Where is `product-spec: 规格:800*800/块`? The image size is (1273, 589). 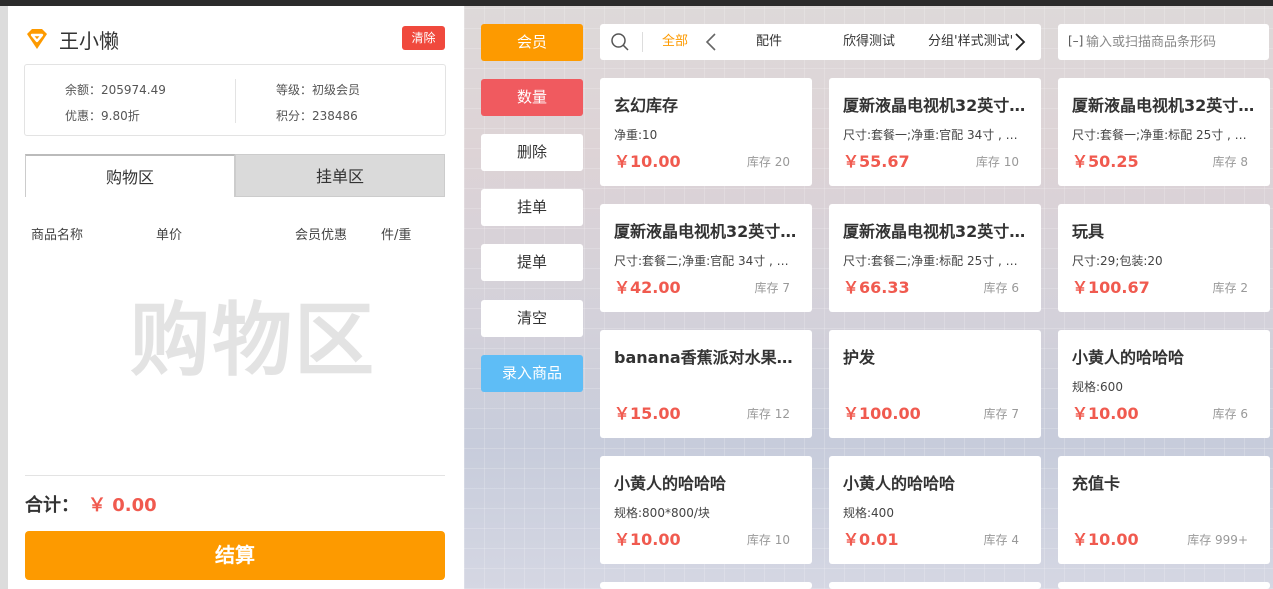
product-spec: 规格:800*800/块 is located at coordinates (662, 513).